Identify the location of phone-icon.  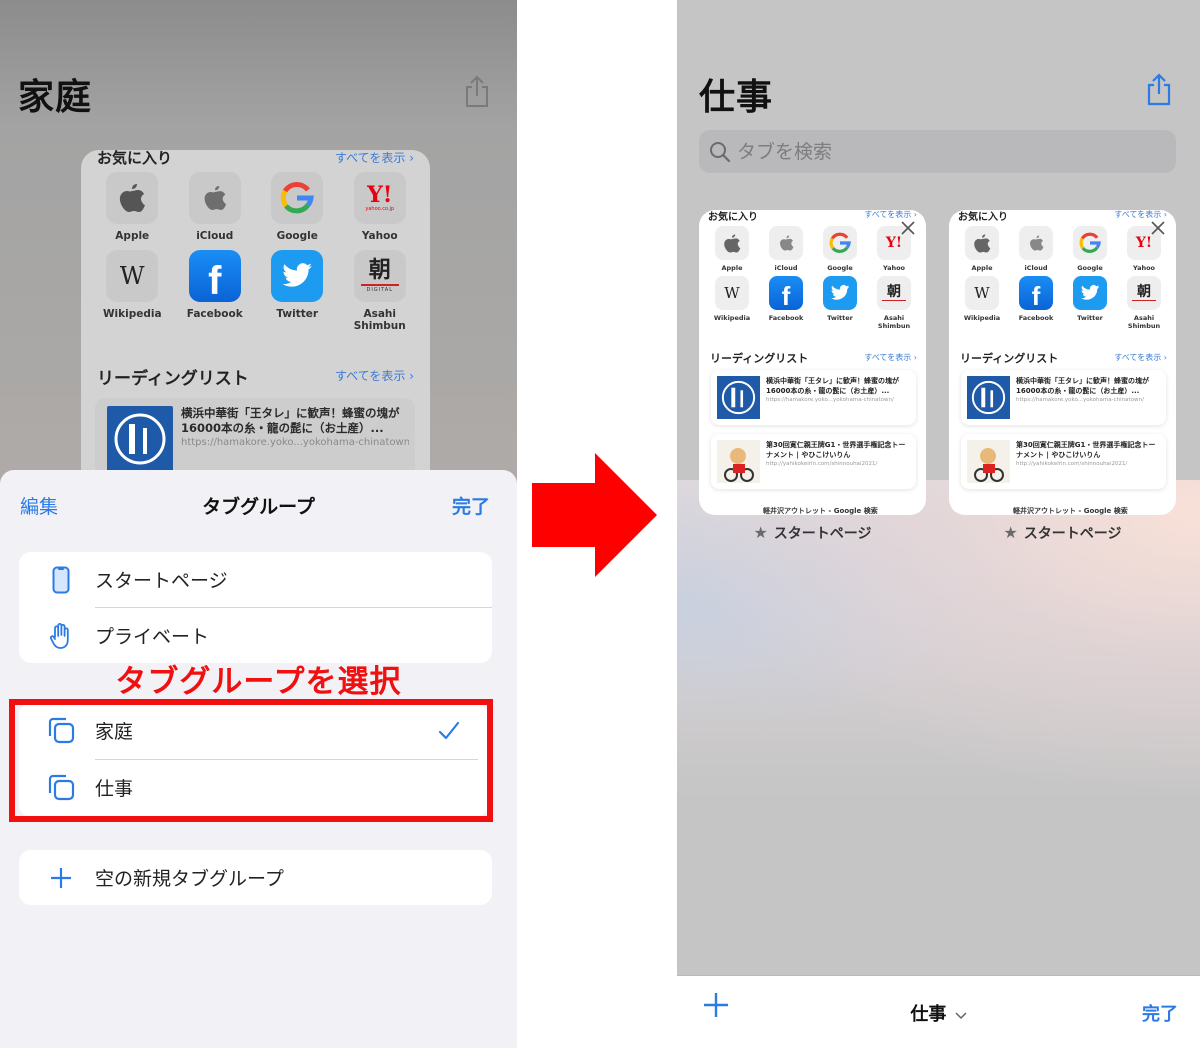
(61, 580).